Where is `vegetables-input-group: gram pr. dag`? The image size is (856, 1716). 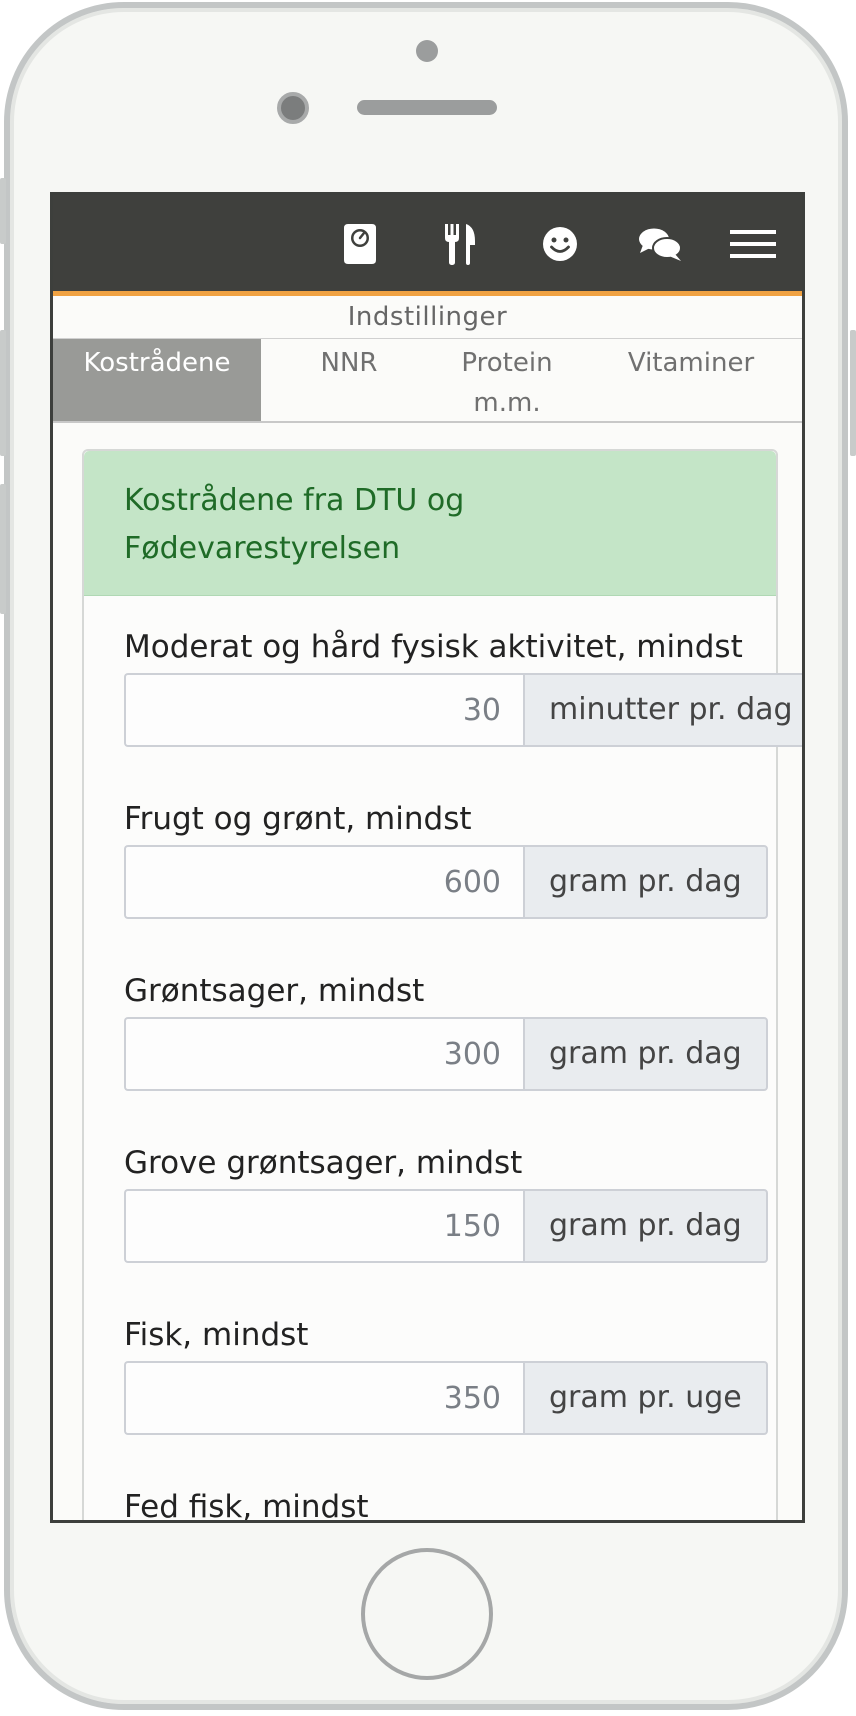
vegetables-input-group: gram pr. dag is located at coordinates (446, 1054).